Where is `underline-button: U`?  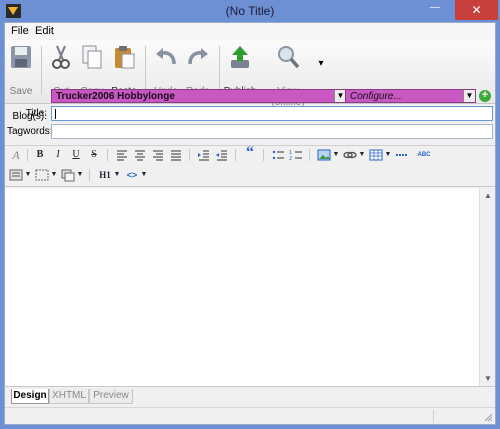 underline-button: U is located at coordinates (76, 155).